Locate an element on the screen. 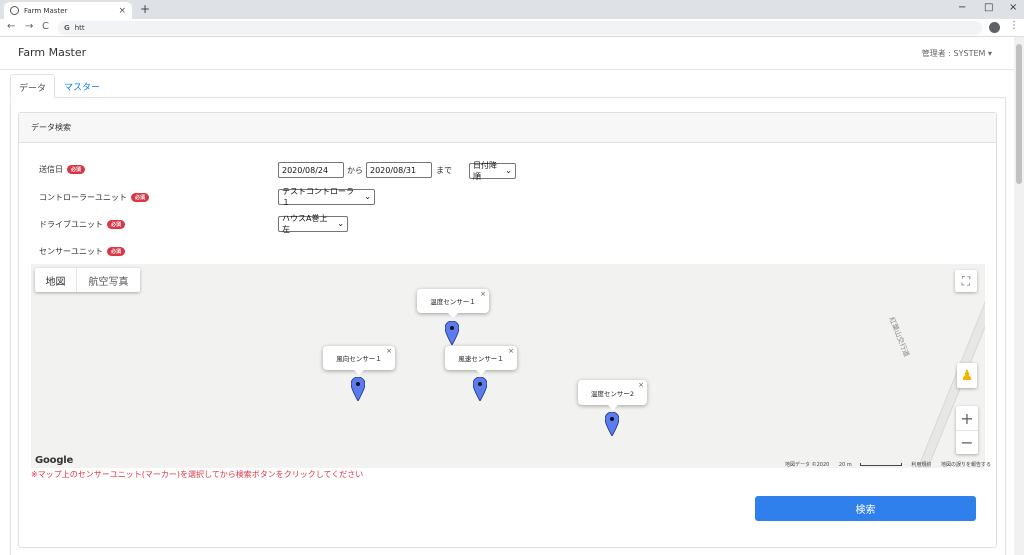 The height and width of the screenshot is (555, 1024). browser-tab-title: Farm Master is located at coordinates (46, 10).